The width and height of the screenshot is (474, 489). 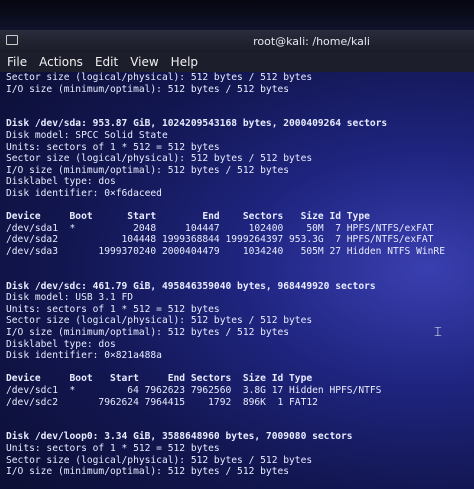 I want to click on terminal-line: Disk model: SPCC Solid State, so click(x=87, y=135).